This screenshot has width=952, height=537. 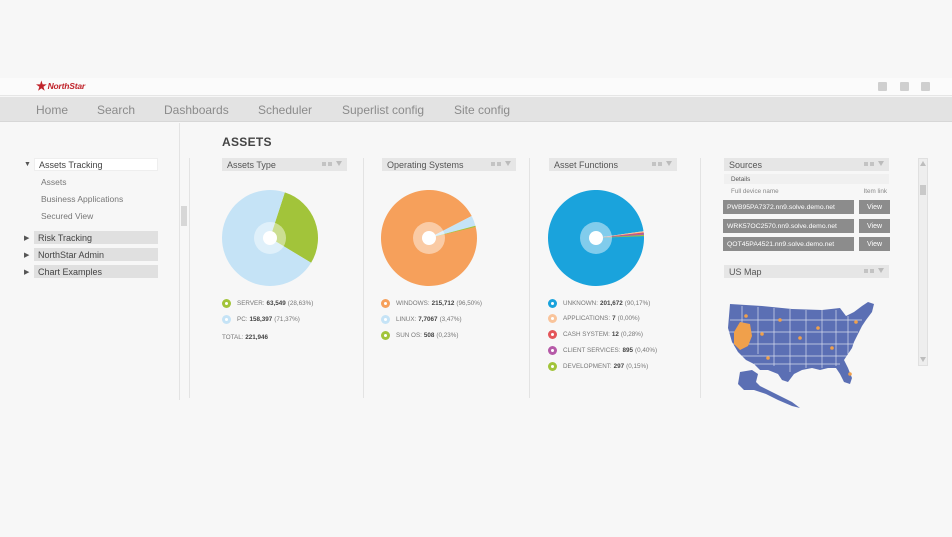 What do you see at coordinates (904, 86) in the screenshot?
I see `maximize-button` at bounding box center [904, 86].